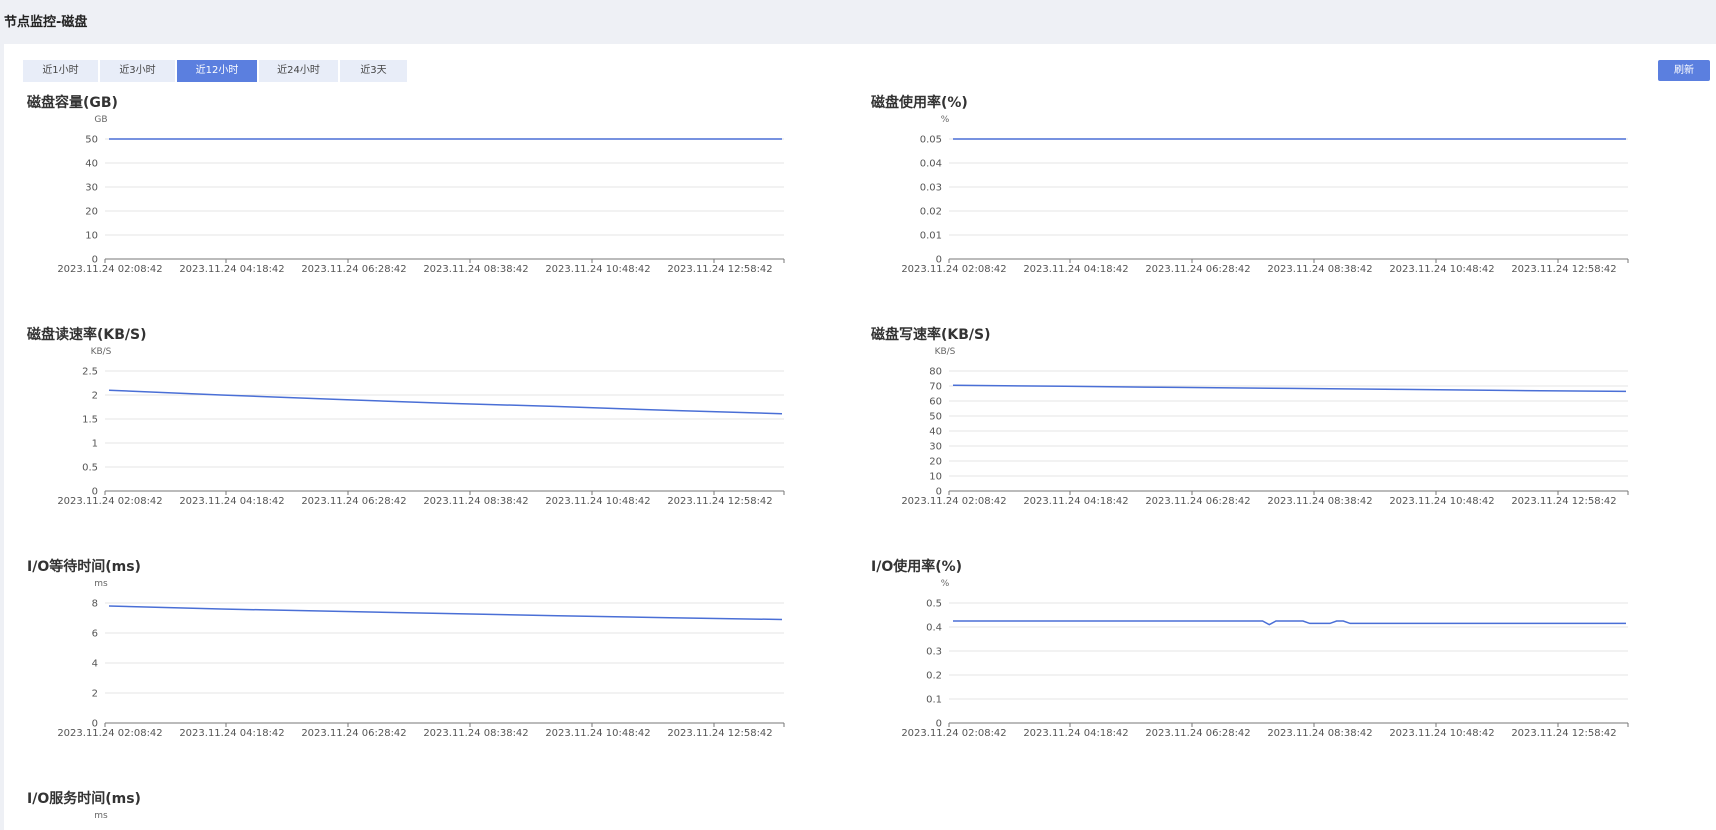 The image size is (1716, 830). What do you see at coordinates (95, 664) in the screenshot?
I see `y-tick-label: 4` at bounding box center [95, 664].